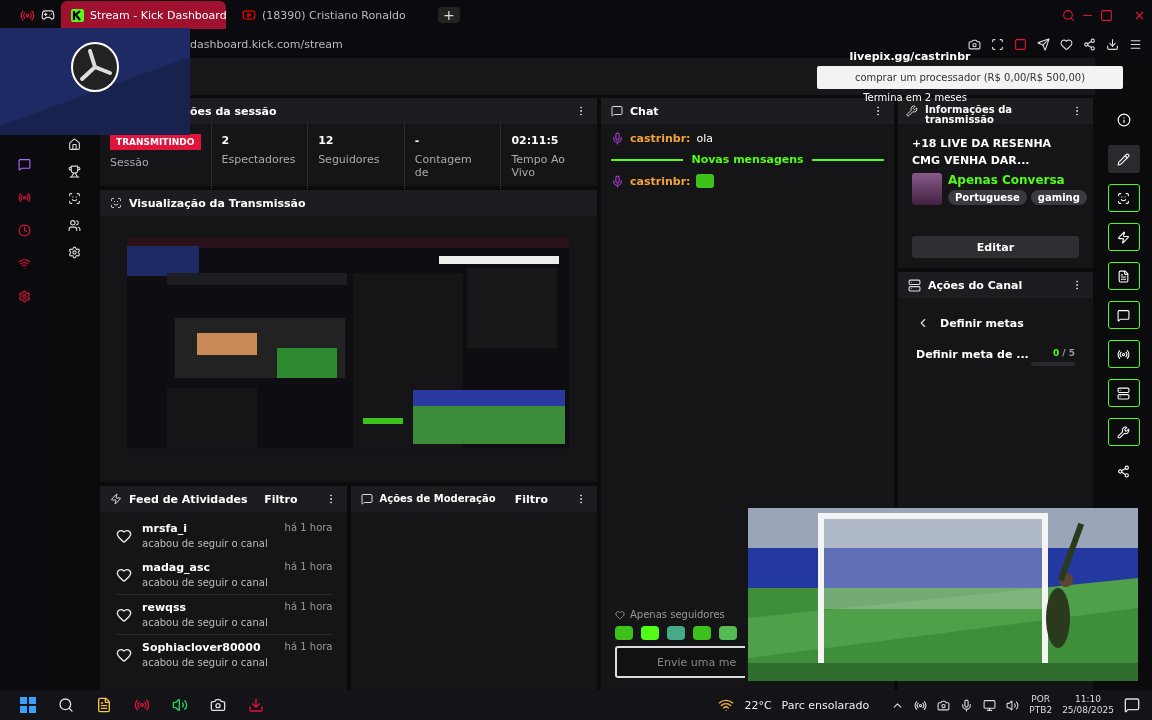 This screenshot has height=720, width=1152. Describe the element at coordinates (677, 614) in the screenshot. I see `followers-only-label: Apenas seguidores` at that location.